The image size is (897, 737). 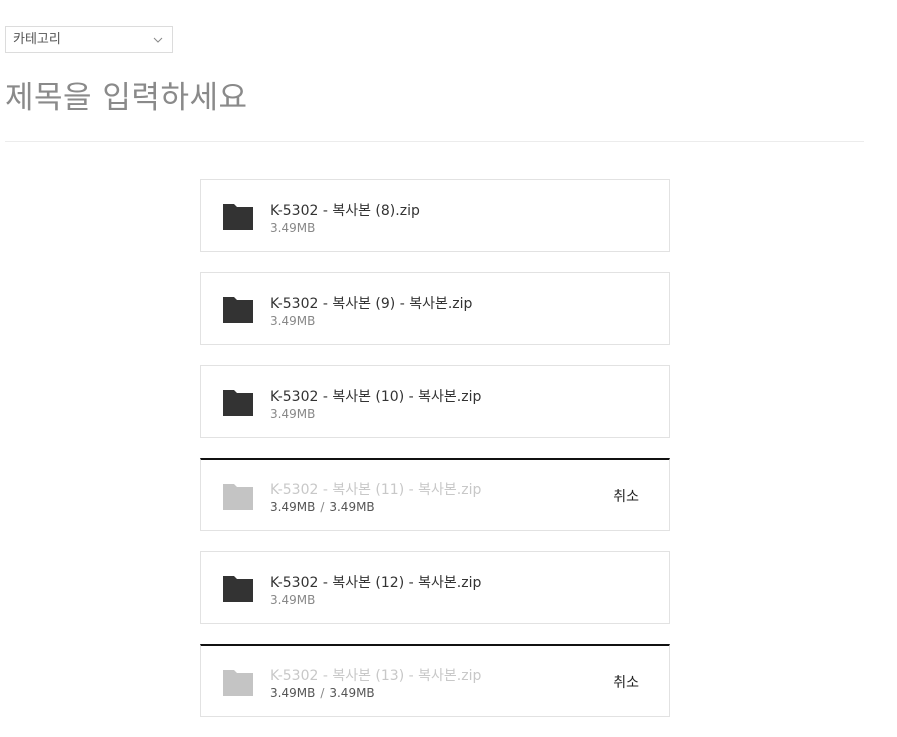 I want to click on file-card: K-5302 - 복사본 (12) - 복사본.zip 3.49MB, so click(x=435, y=587).